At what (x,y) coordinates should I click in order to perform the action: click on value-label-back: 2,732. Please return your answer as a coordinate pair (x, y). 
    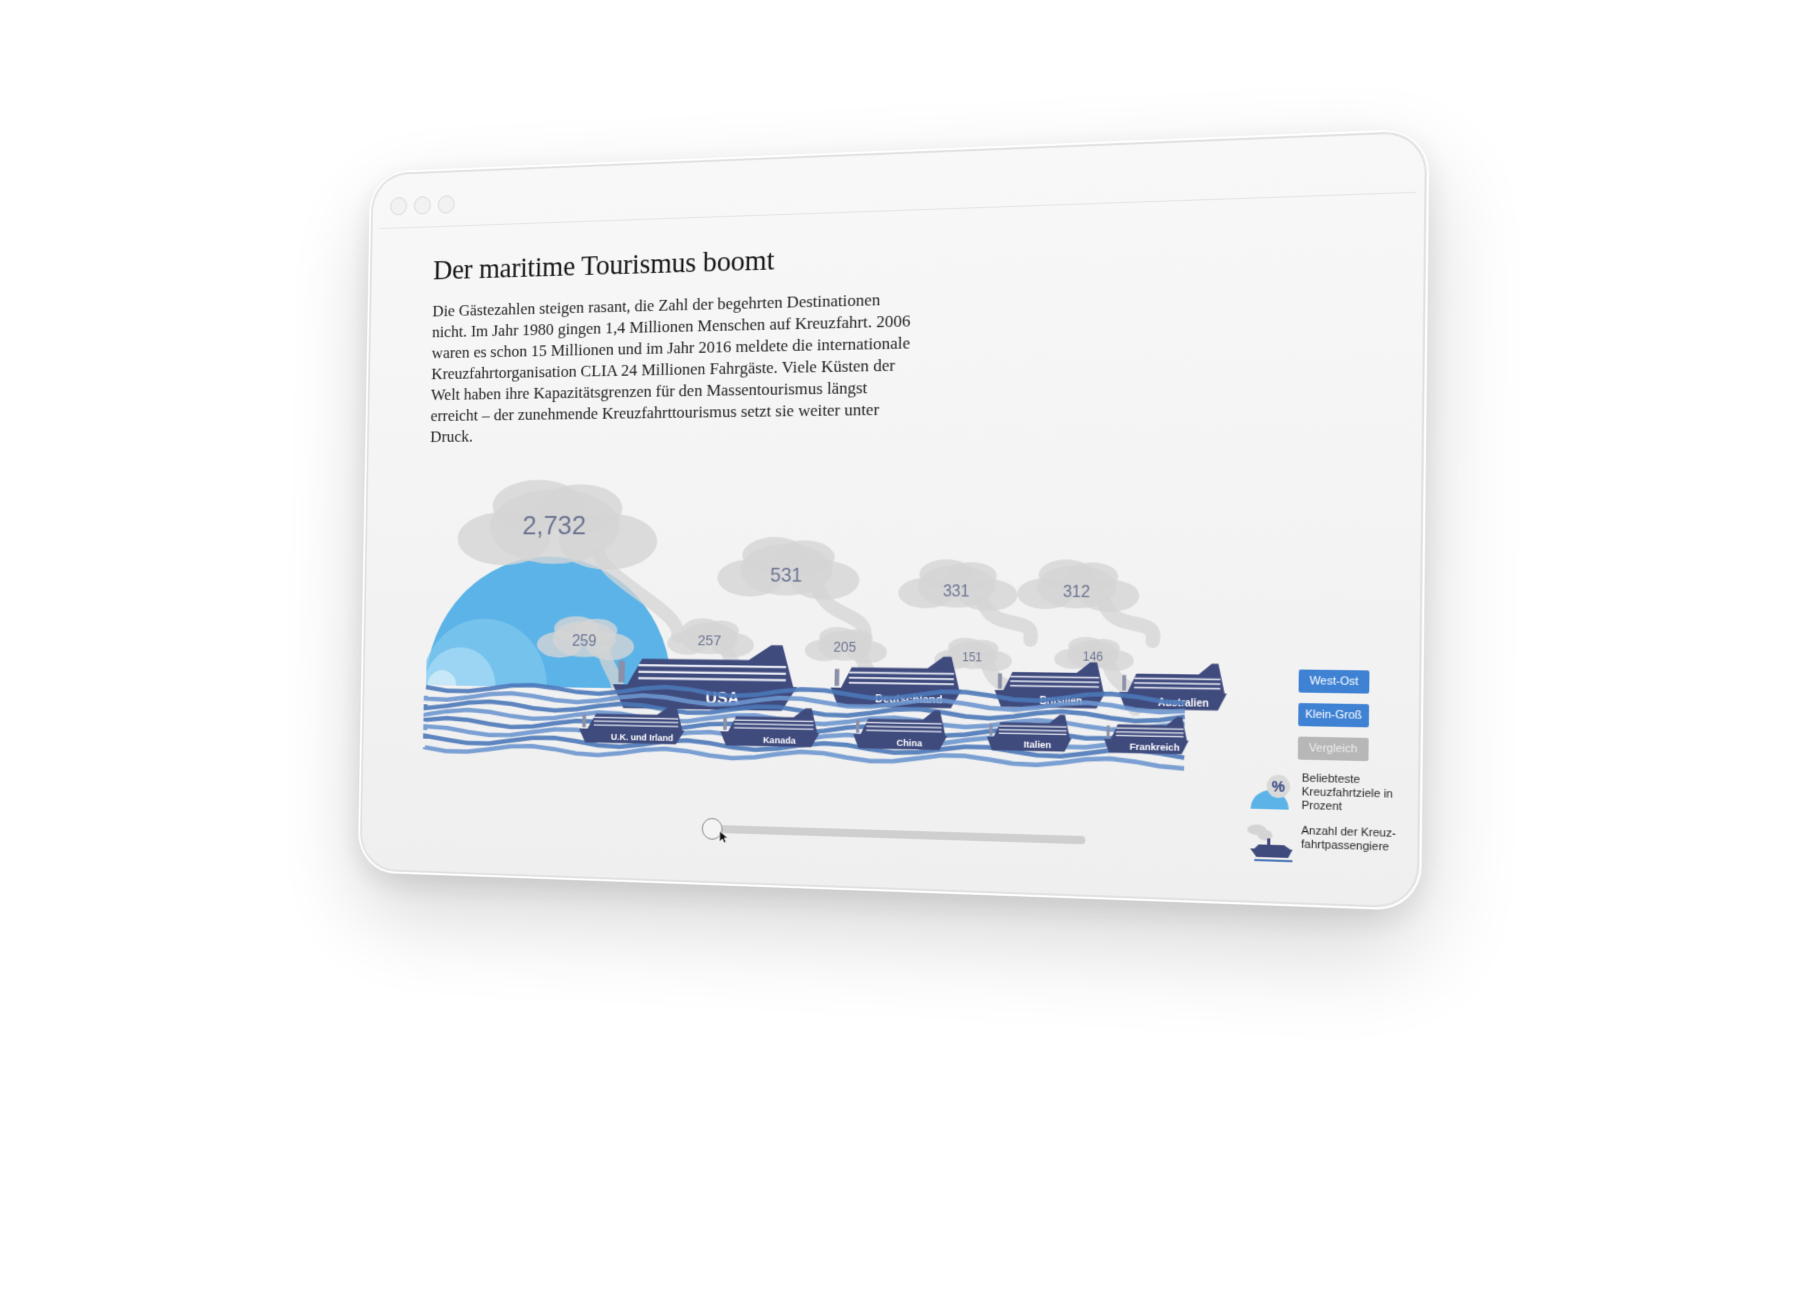
    Looking at the image, I should click on (554, 525).